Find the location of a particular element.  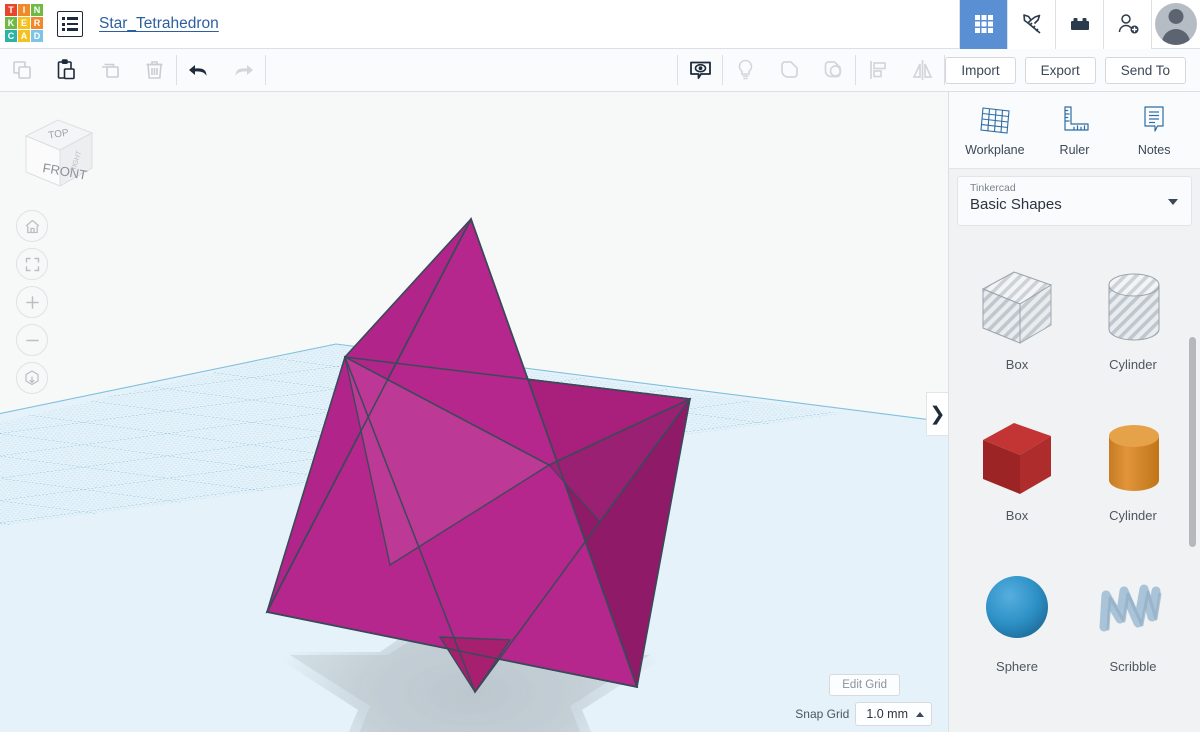

add-person-icon is located at coordinates (1128, 24).